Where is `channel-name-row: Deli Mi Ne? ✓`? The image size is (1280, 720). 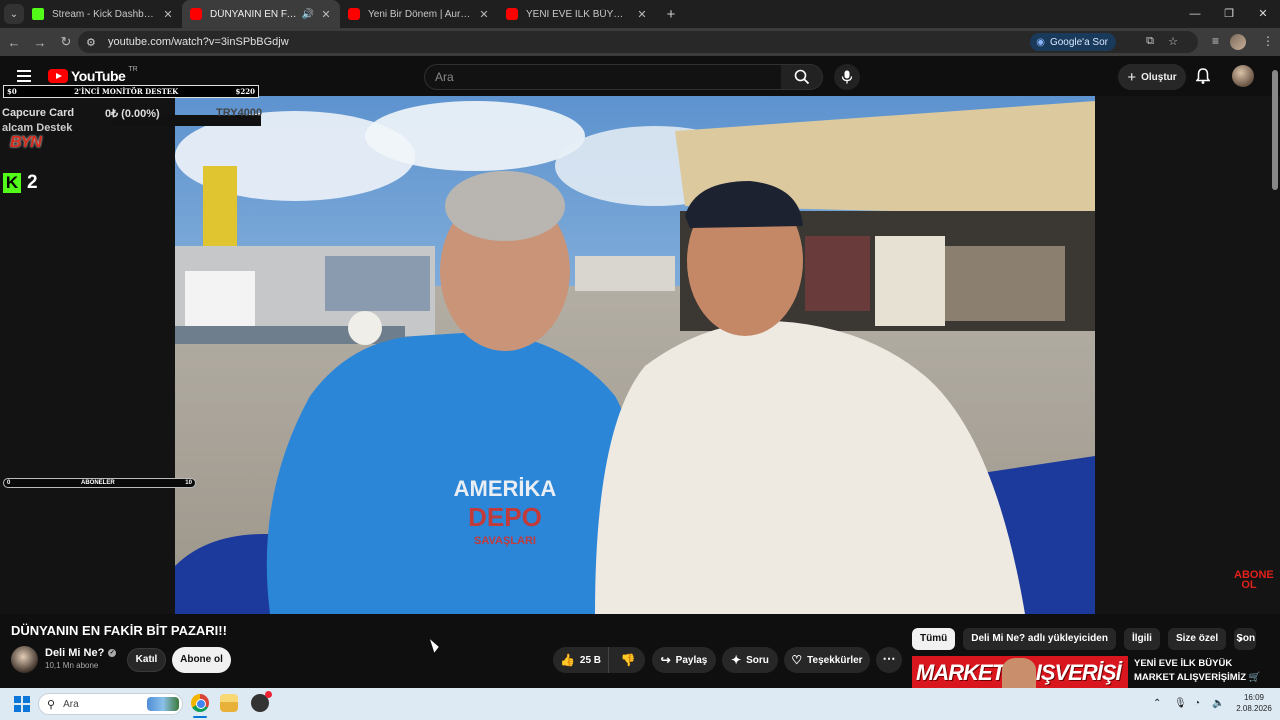 channel-name-row: Deli Mi Ne? ✓ is located at coordinates (81, 653).